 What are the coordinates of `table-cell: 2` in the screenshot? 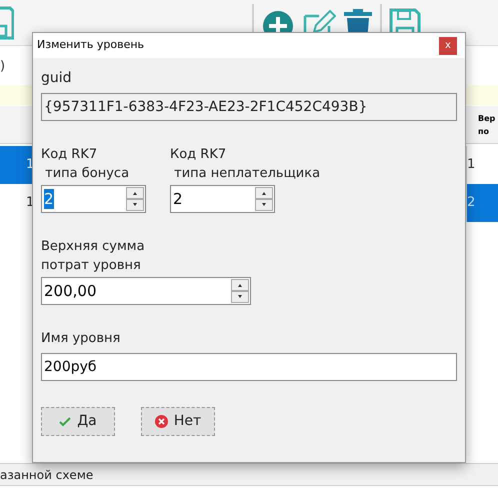 It's located at (482, 203).